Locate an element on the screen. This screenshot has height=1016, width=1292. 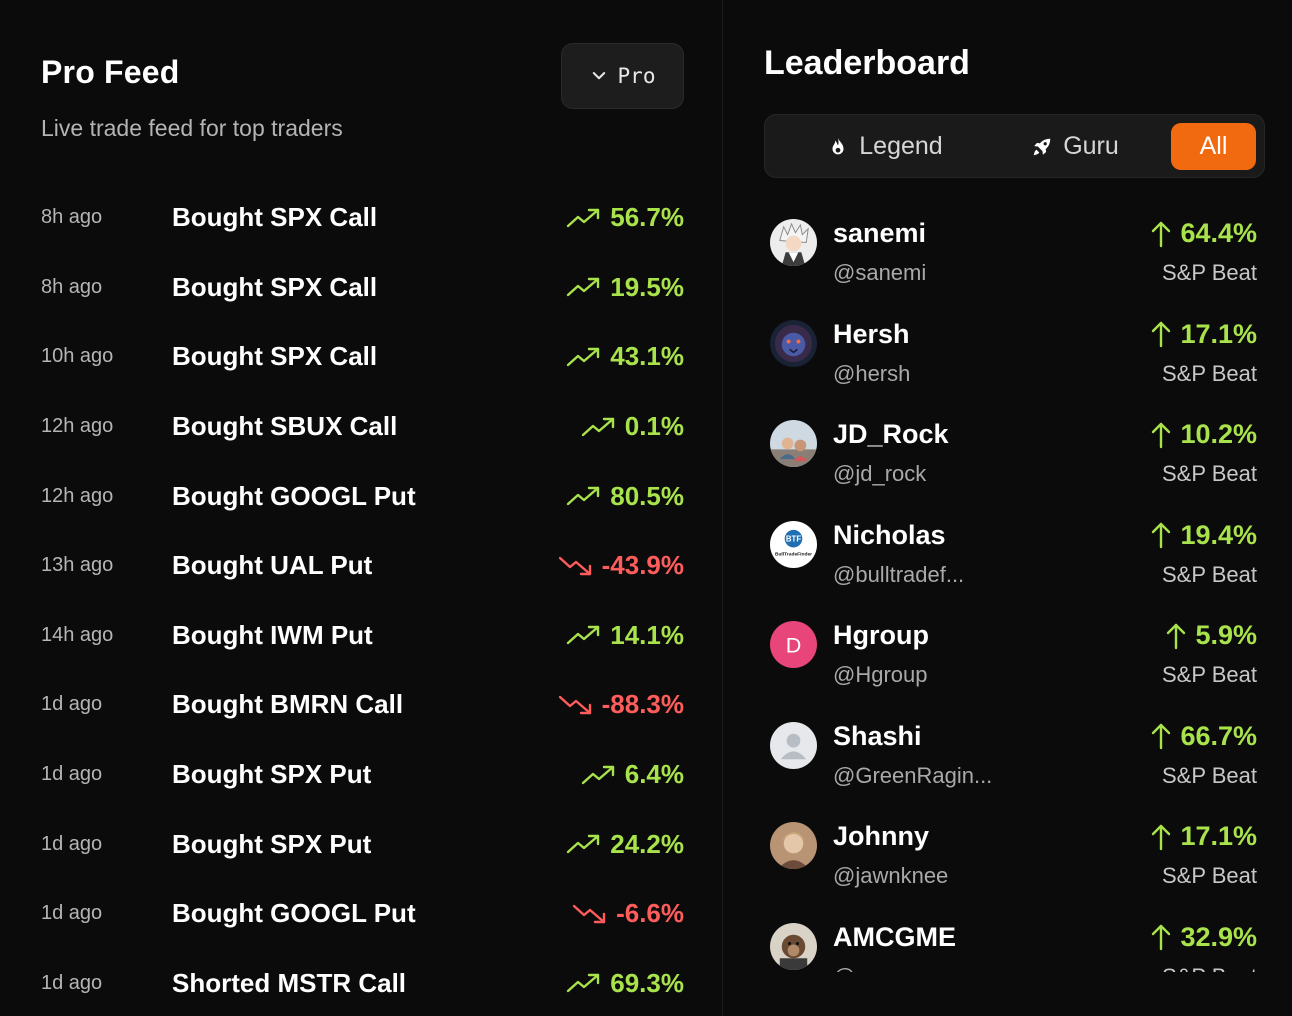
svg-text: D is located at coordinates (794, 645).